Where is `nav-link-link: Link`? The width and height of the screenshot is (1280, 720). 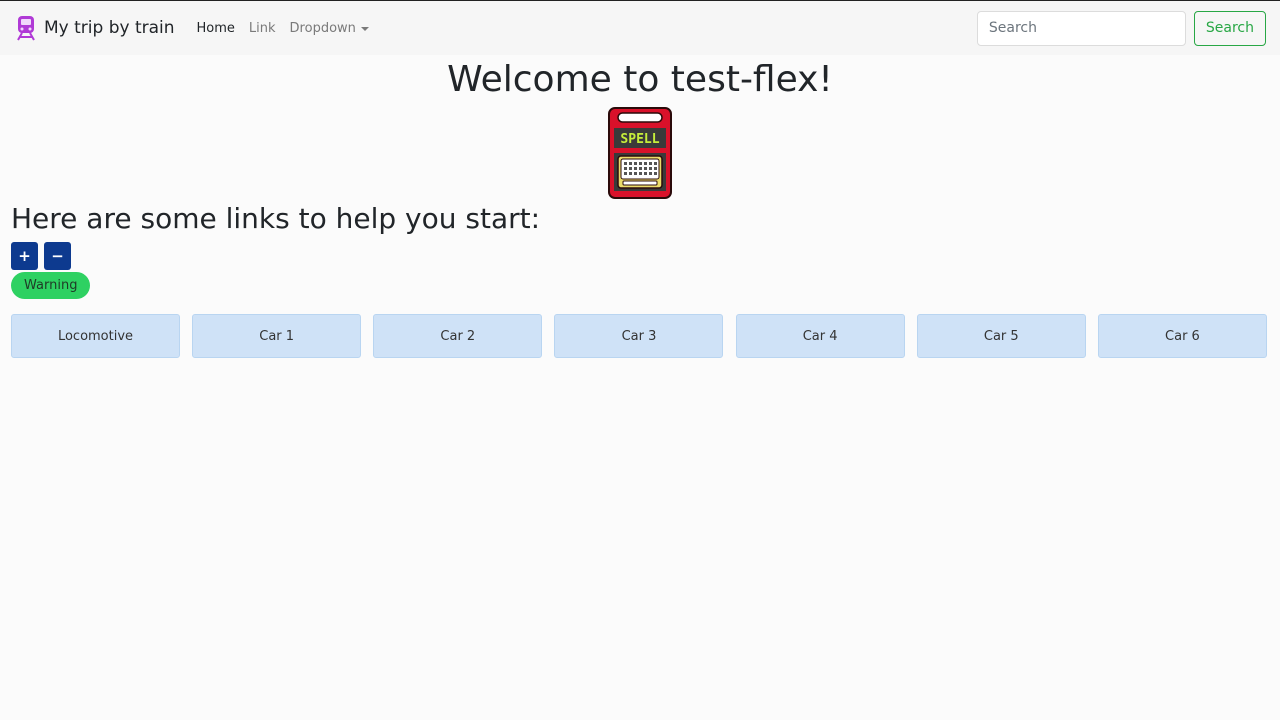
nav-link-link: Link is located at coordinates (262, 28).